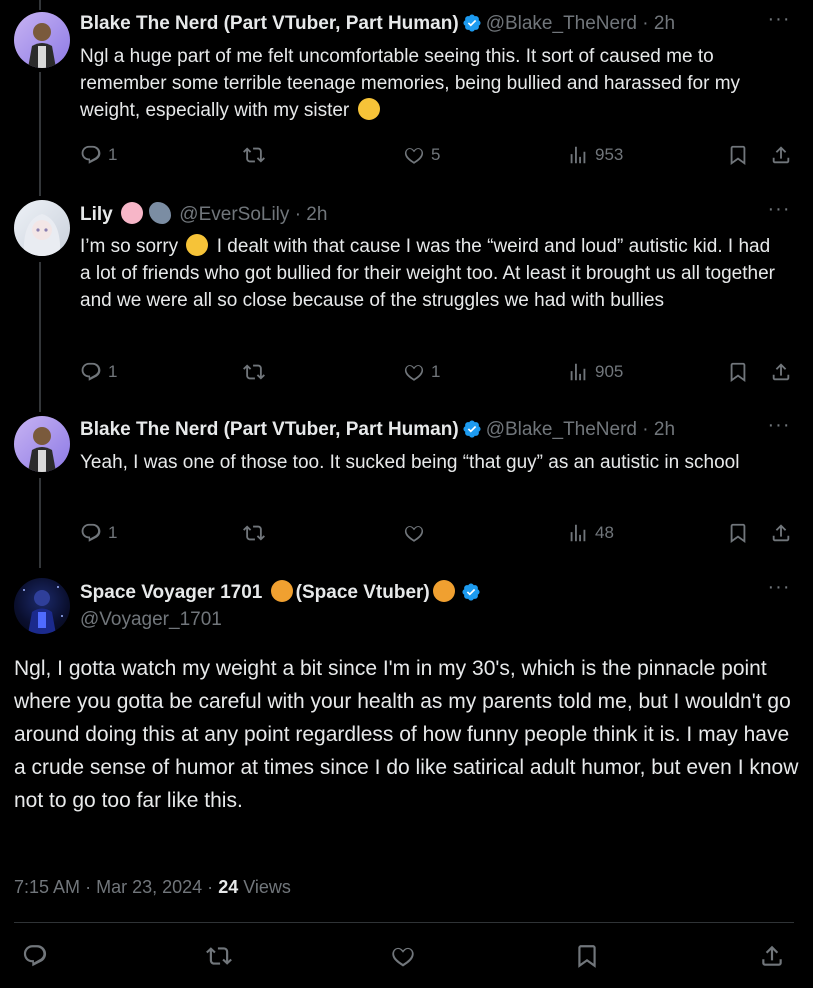  I want to click on like-button: 5, so click(421, 155).